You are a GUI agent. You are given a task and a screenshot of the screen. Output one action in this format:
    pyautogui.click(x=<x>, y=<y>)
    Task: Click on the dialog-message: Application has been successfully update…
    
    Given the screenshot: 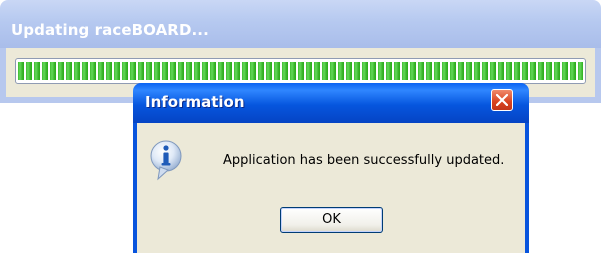 What is the action you would take?
    pyautogui.click(x=364, y=160)
    